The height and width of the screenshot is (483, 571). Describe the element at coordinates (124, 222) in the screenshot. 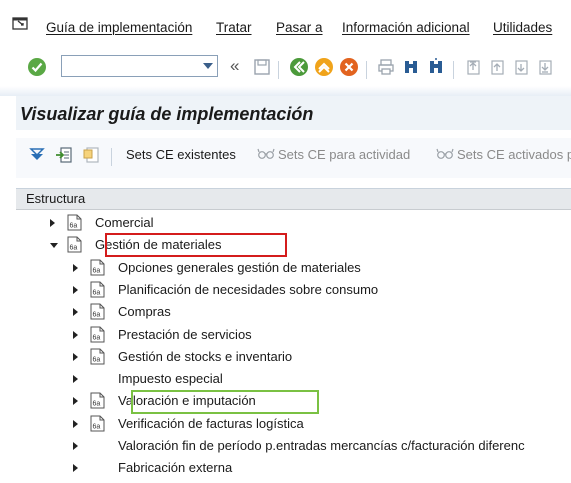

I see `tree-row-label: Comercial` at that location.